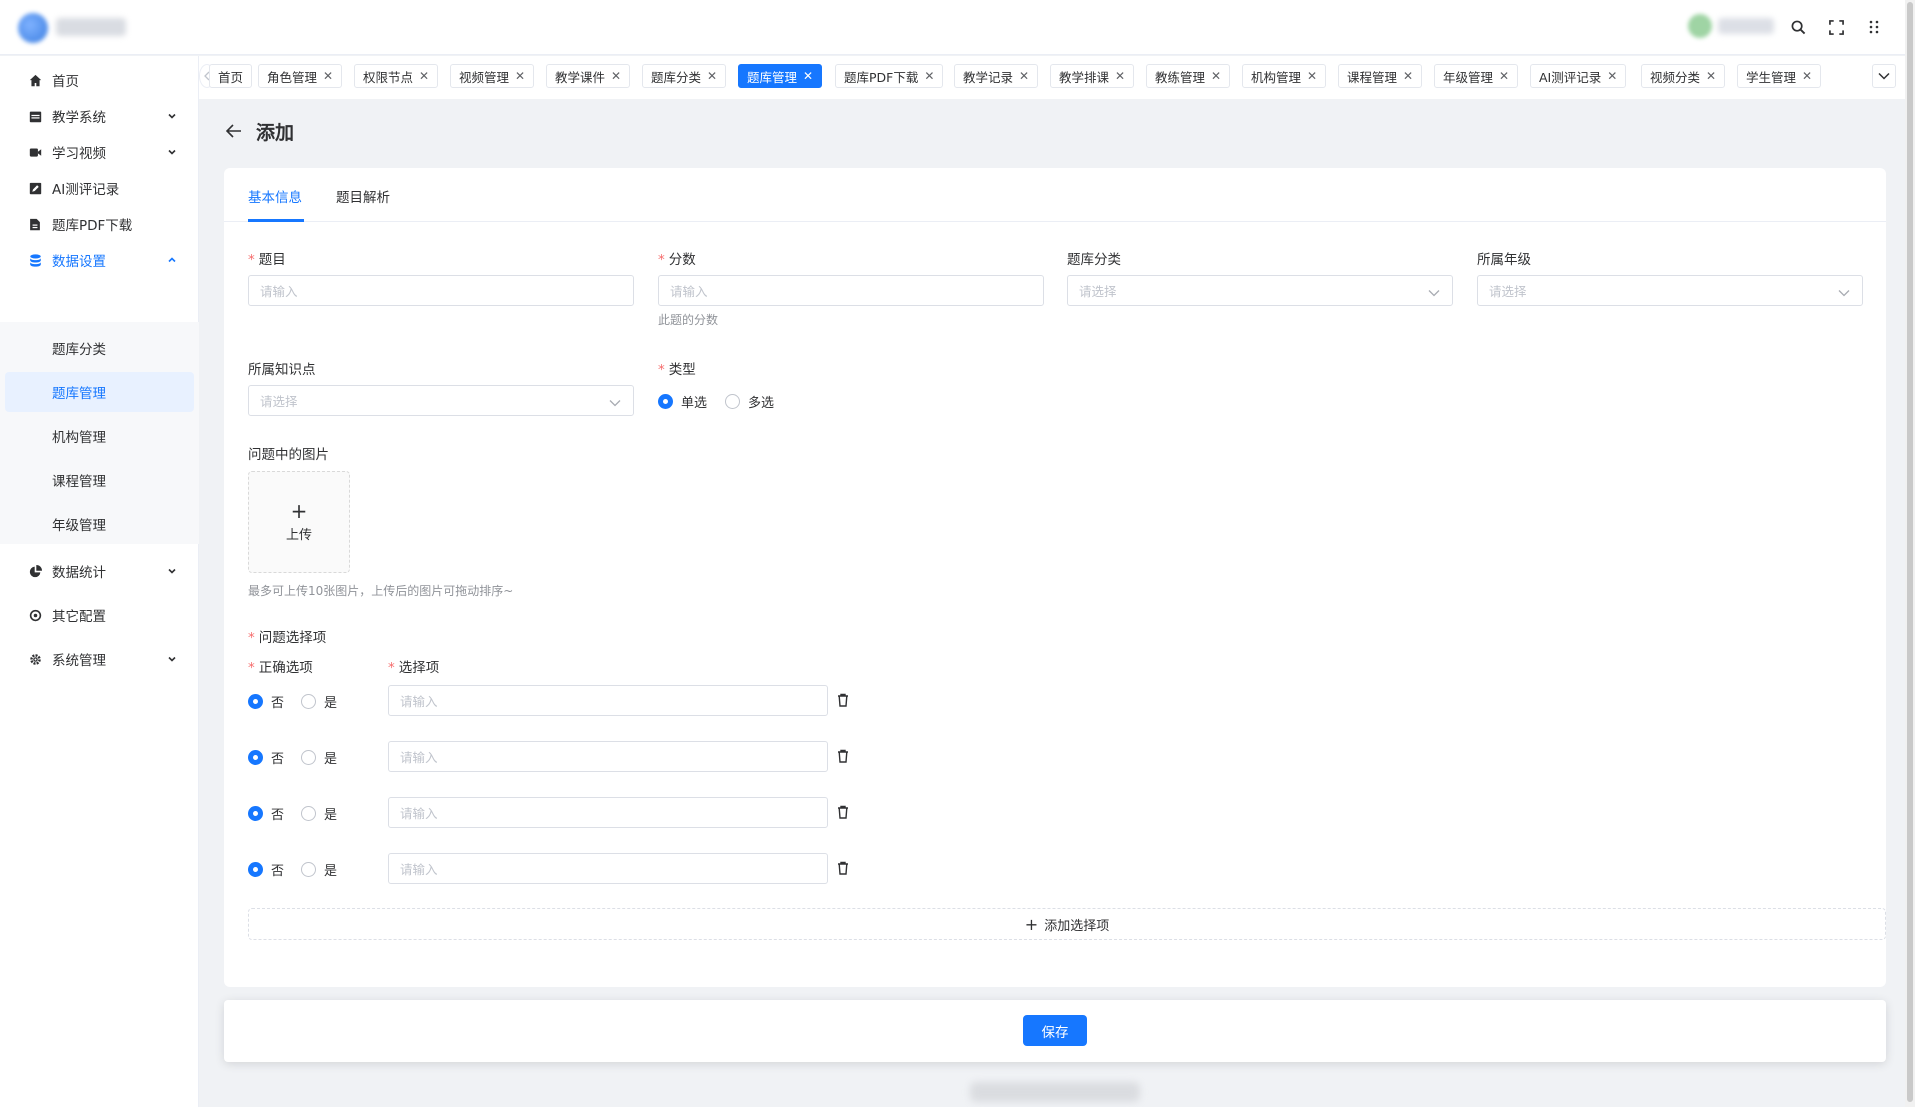 This screenshot has height=1107, width=1915. What do you see at coordinates (608, 812) in the screenshot?
I see `option-3-input: 请输入` at bounding box center [608, 812].